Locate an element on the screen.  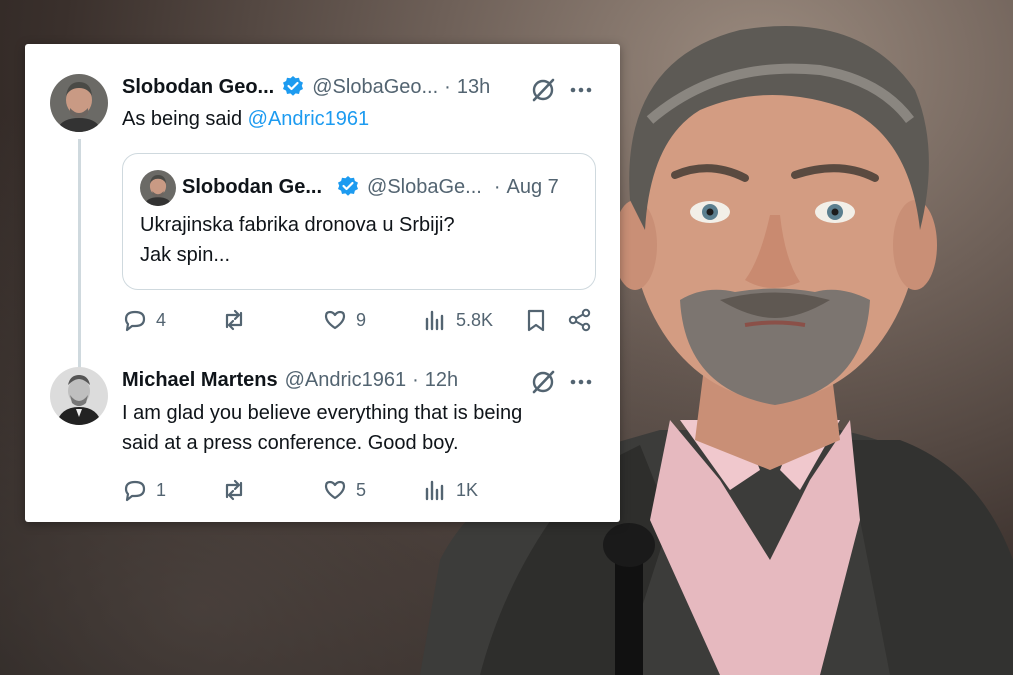
avatar-michael is located at coordinates (79, 396).